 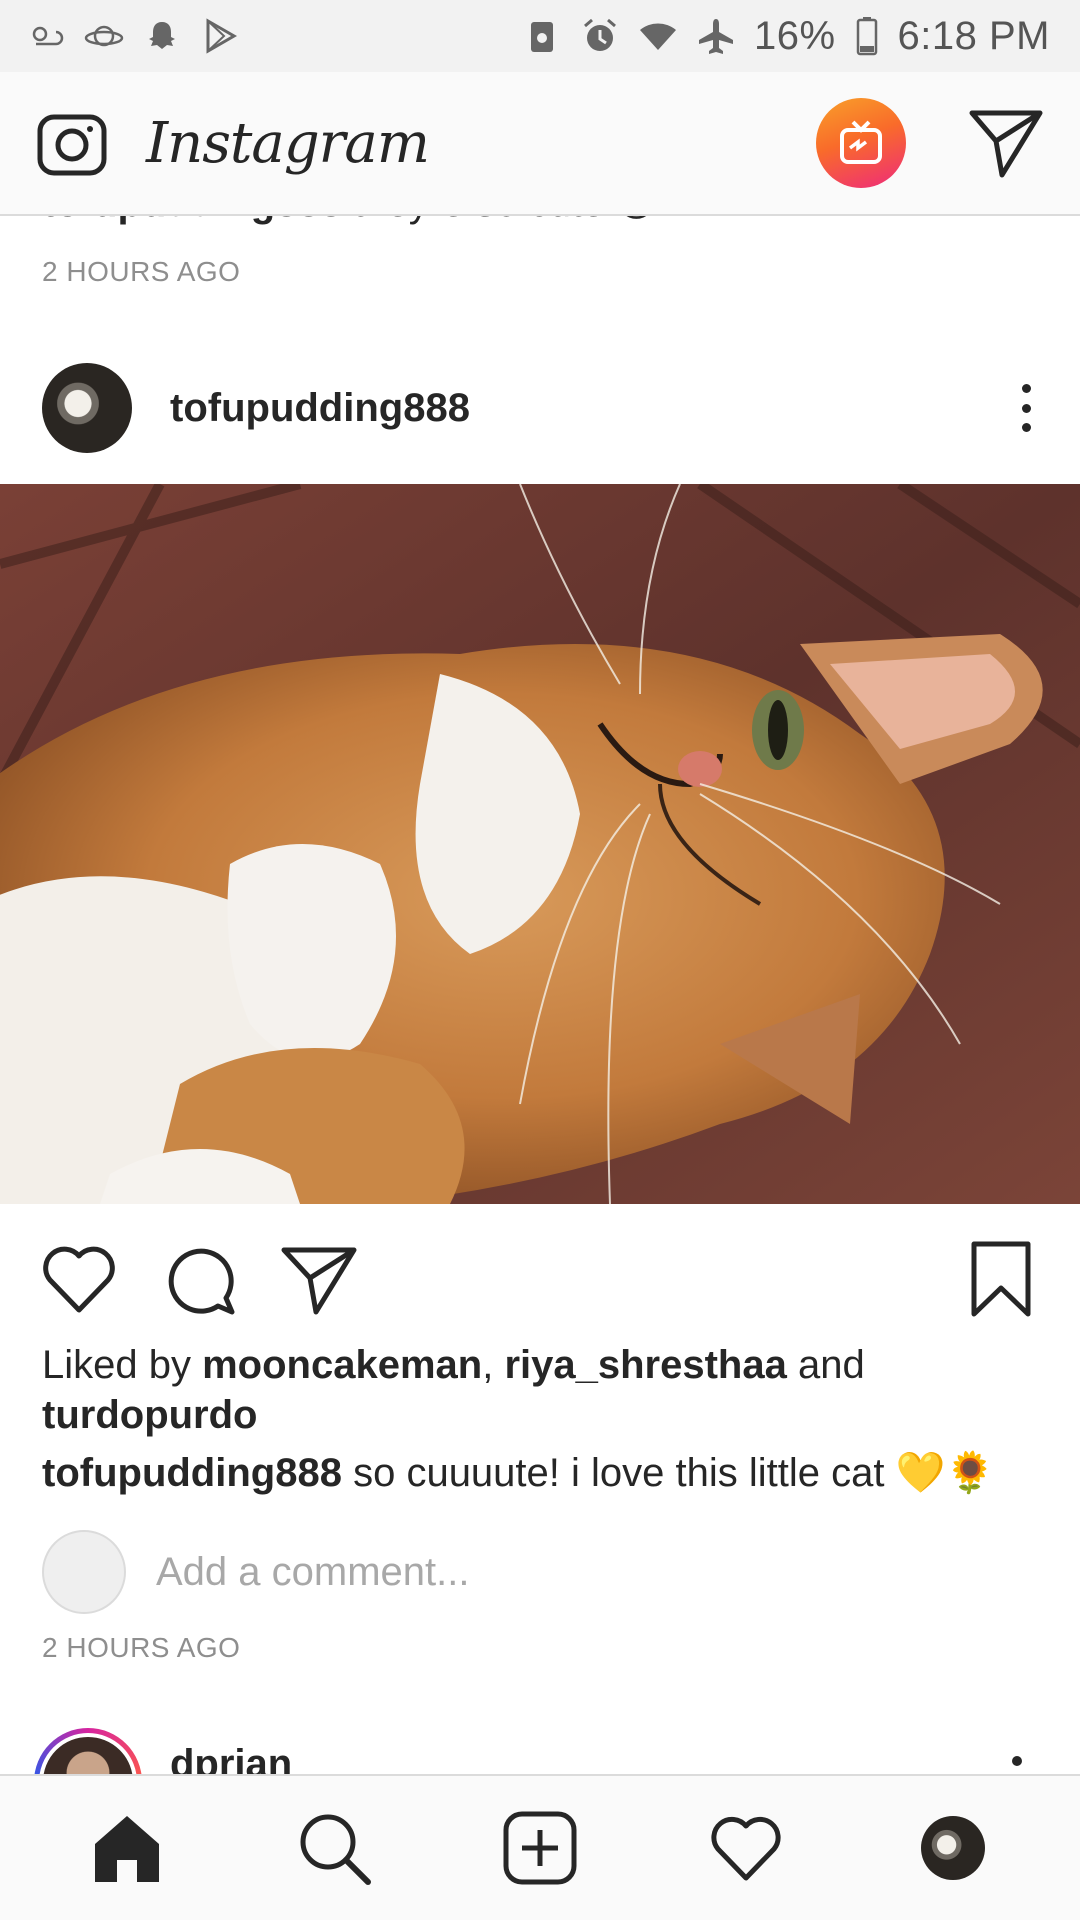 I want to click on home-icon, so click(x=127, y=1849).